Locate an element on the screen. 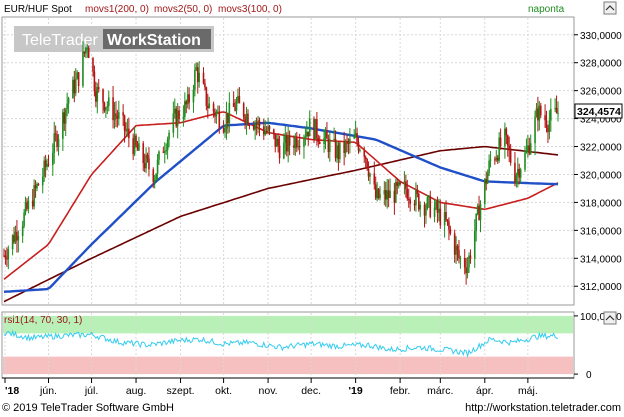 This screenshot has width=624, height=417. time-tick-label: jún. is located at coordinates (48, 391).